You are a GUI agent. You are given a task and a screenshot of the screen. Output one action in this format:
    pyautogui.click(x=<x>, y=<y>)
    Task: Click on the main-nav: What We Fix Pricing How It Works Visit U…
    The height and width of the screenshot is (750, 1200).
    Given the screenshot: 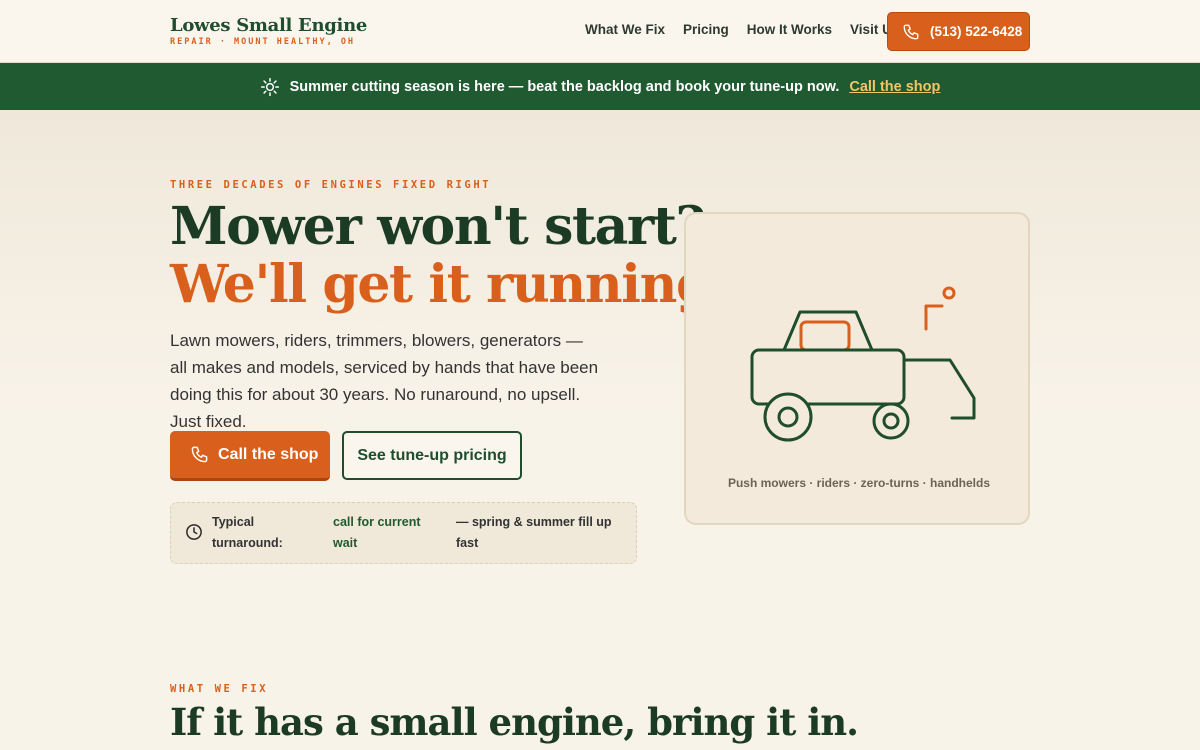 What is the action you would take?
    pyautogui.click(x=751, y=30)
    